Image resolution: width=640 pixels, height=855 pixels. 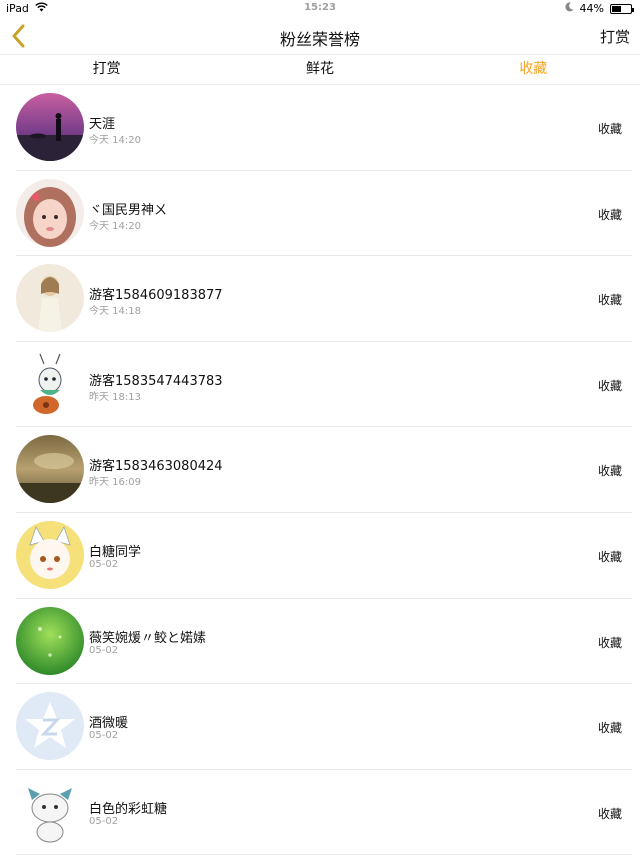 What do you see at coordinates (319, 39) in the screenshot?
I see `page-title: 粉丝荣誉榜` at bounding box center [319, 39].